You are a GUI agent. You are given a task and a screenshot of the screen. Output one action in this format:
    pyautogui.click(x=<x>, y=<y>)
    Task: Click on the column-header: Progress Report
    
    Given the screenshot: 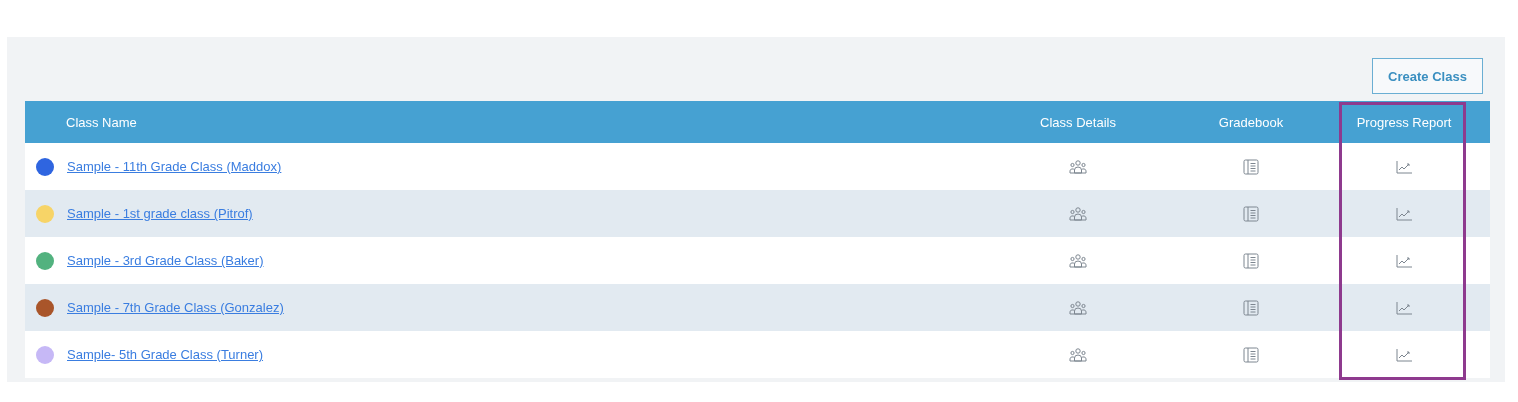 What is the action you would take?
    pyautogui.click(x=1404, y=122)
    